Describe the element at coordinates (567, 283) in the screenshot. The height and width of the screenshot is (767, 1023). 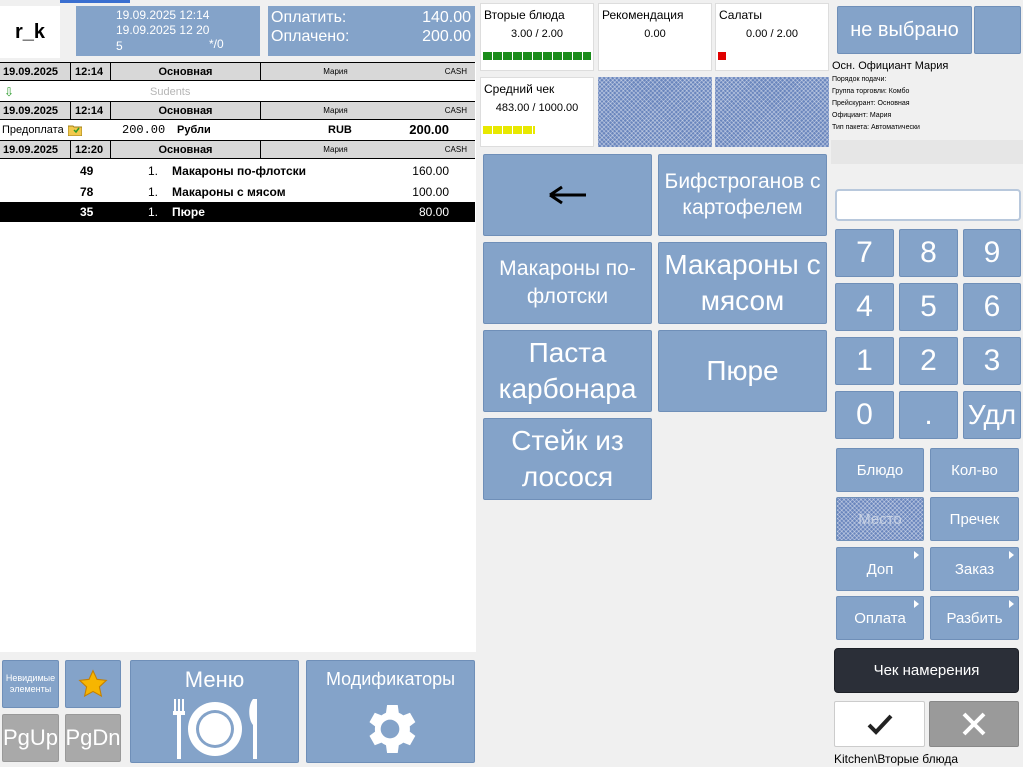
I see `menu-item-navy-pasta: Макароны по-флотски` at that location.